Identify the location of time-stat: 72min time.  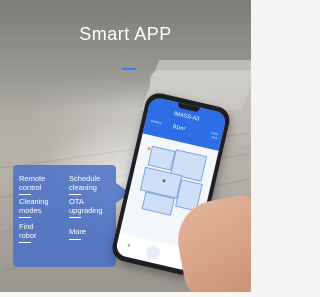
(214, 136).